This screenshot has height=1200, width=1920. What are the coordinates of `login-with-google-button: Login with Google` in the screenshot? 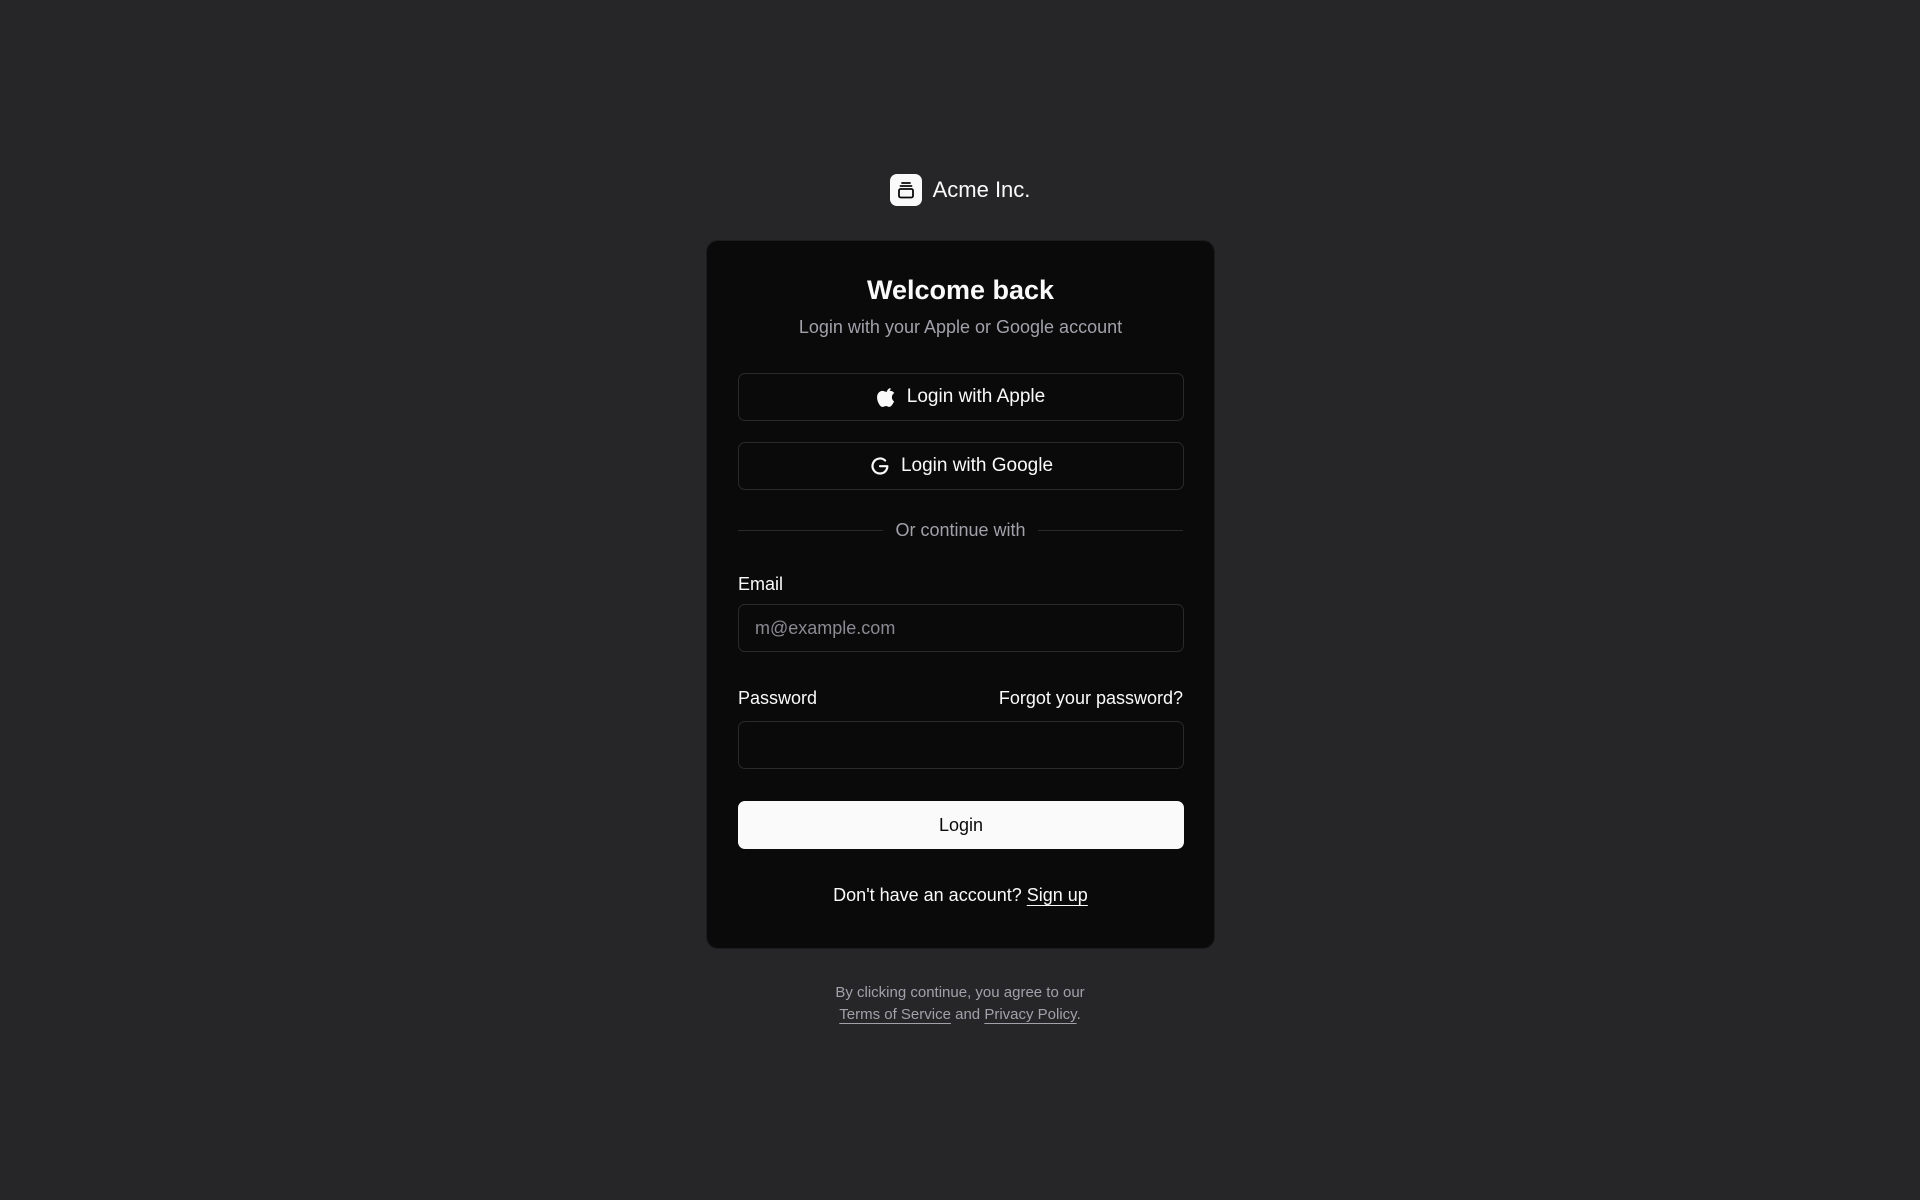 It's located at (961, 466).